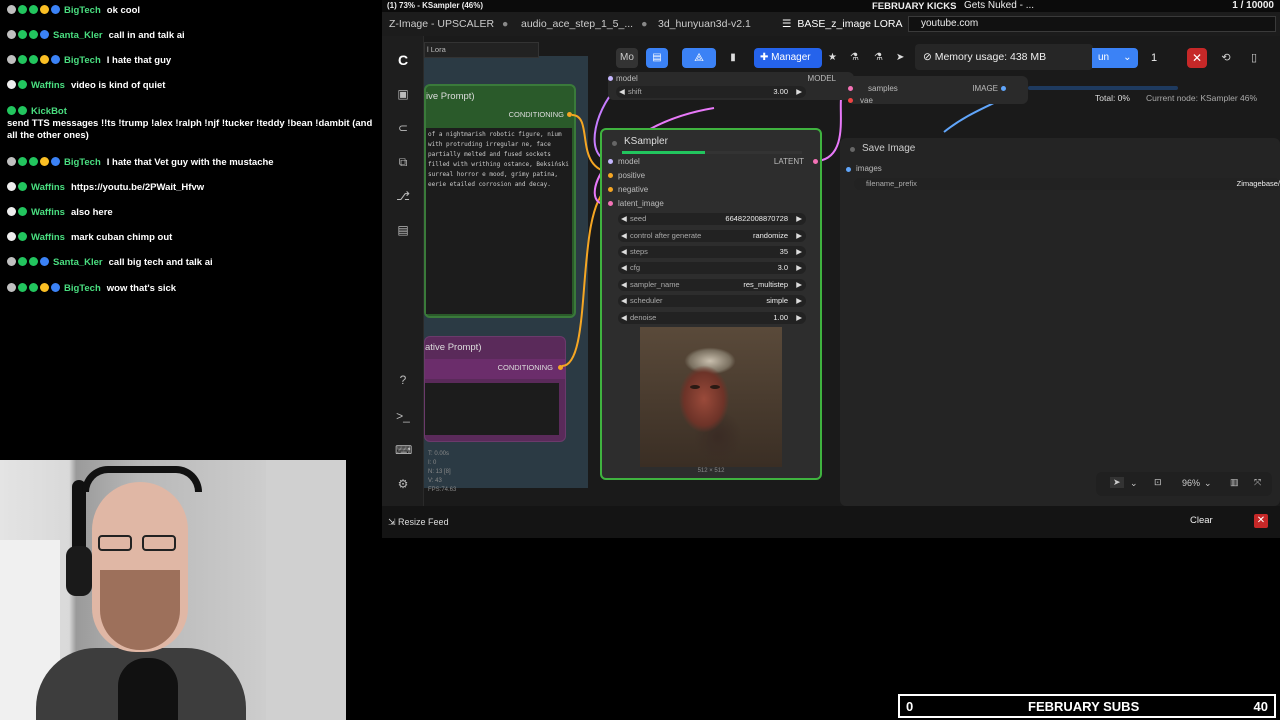  Describe the element at coordinates (123, 10) in the screenshot. I see `chat-text: ok cool` at that location.